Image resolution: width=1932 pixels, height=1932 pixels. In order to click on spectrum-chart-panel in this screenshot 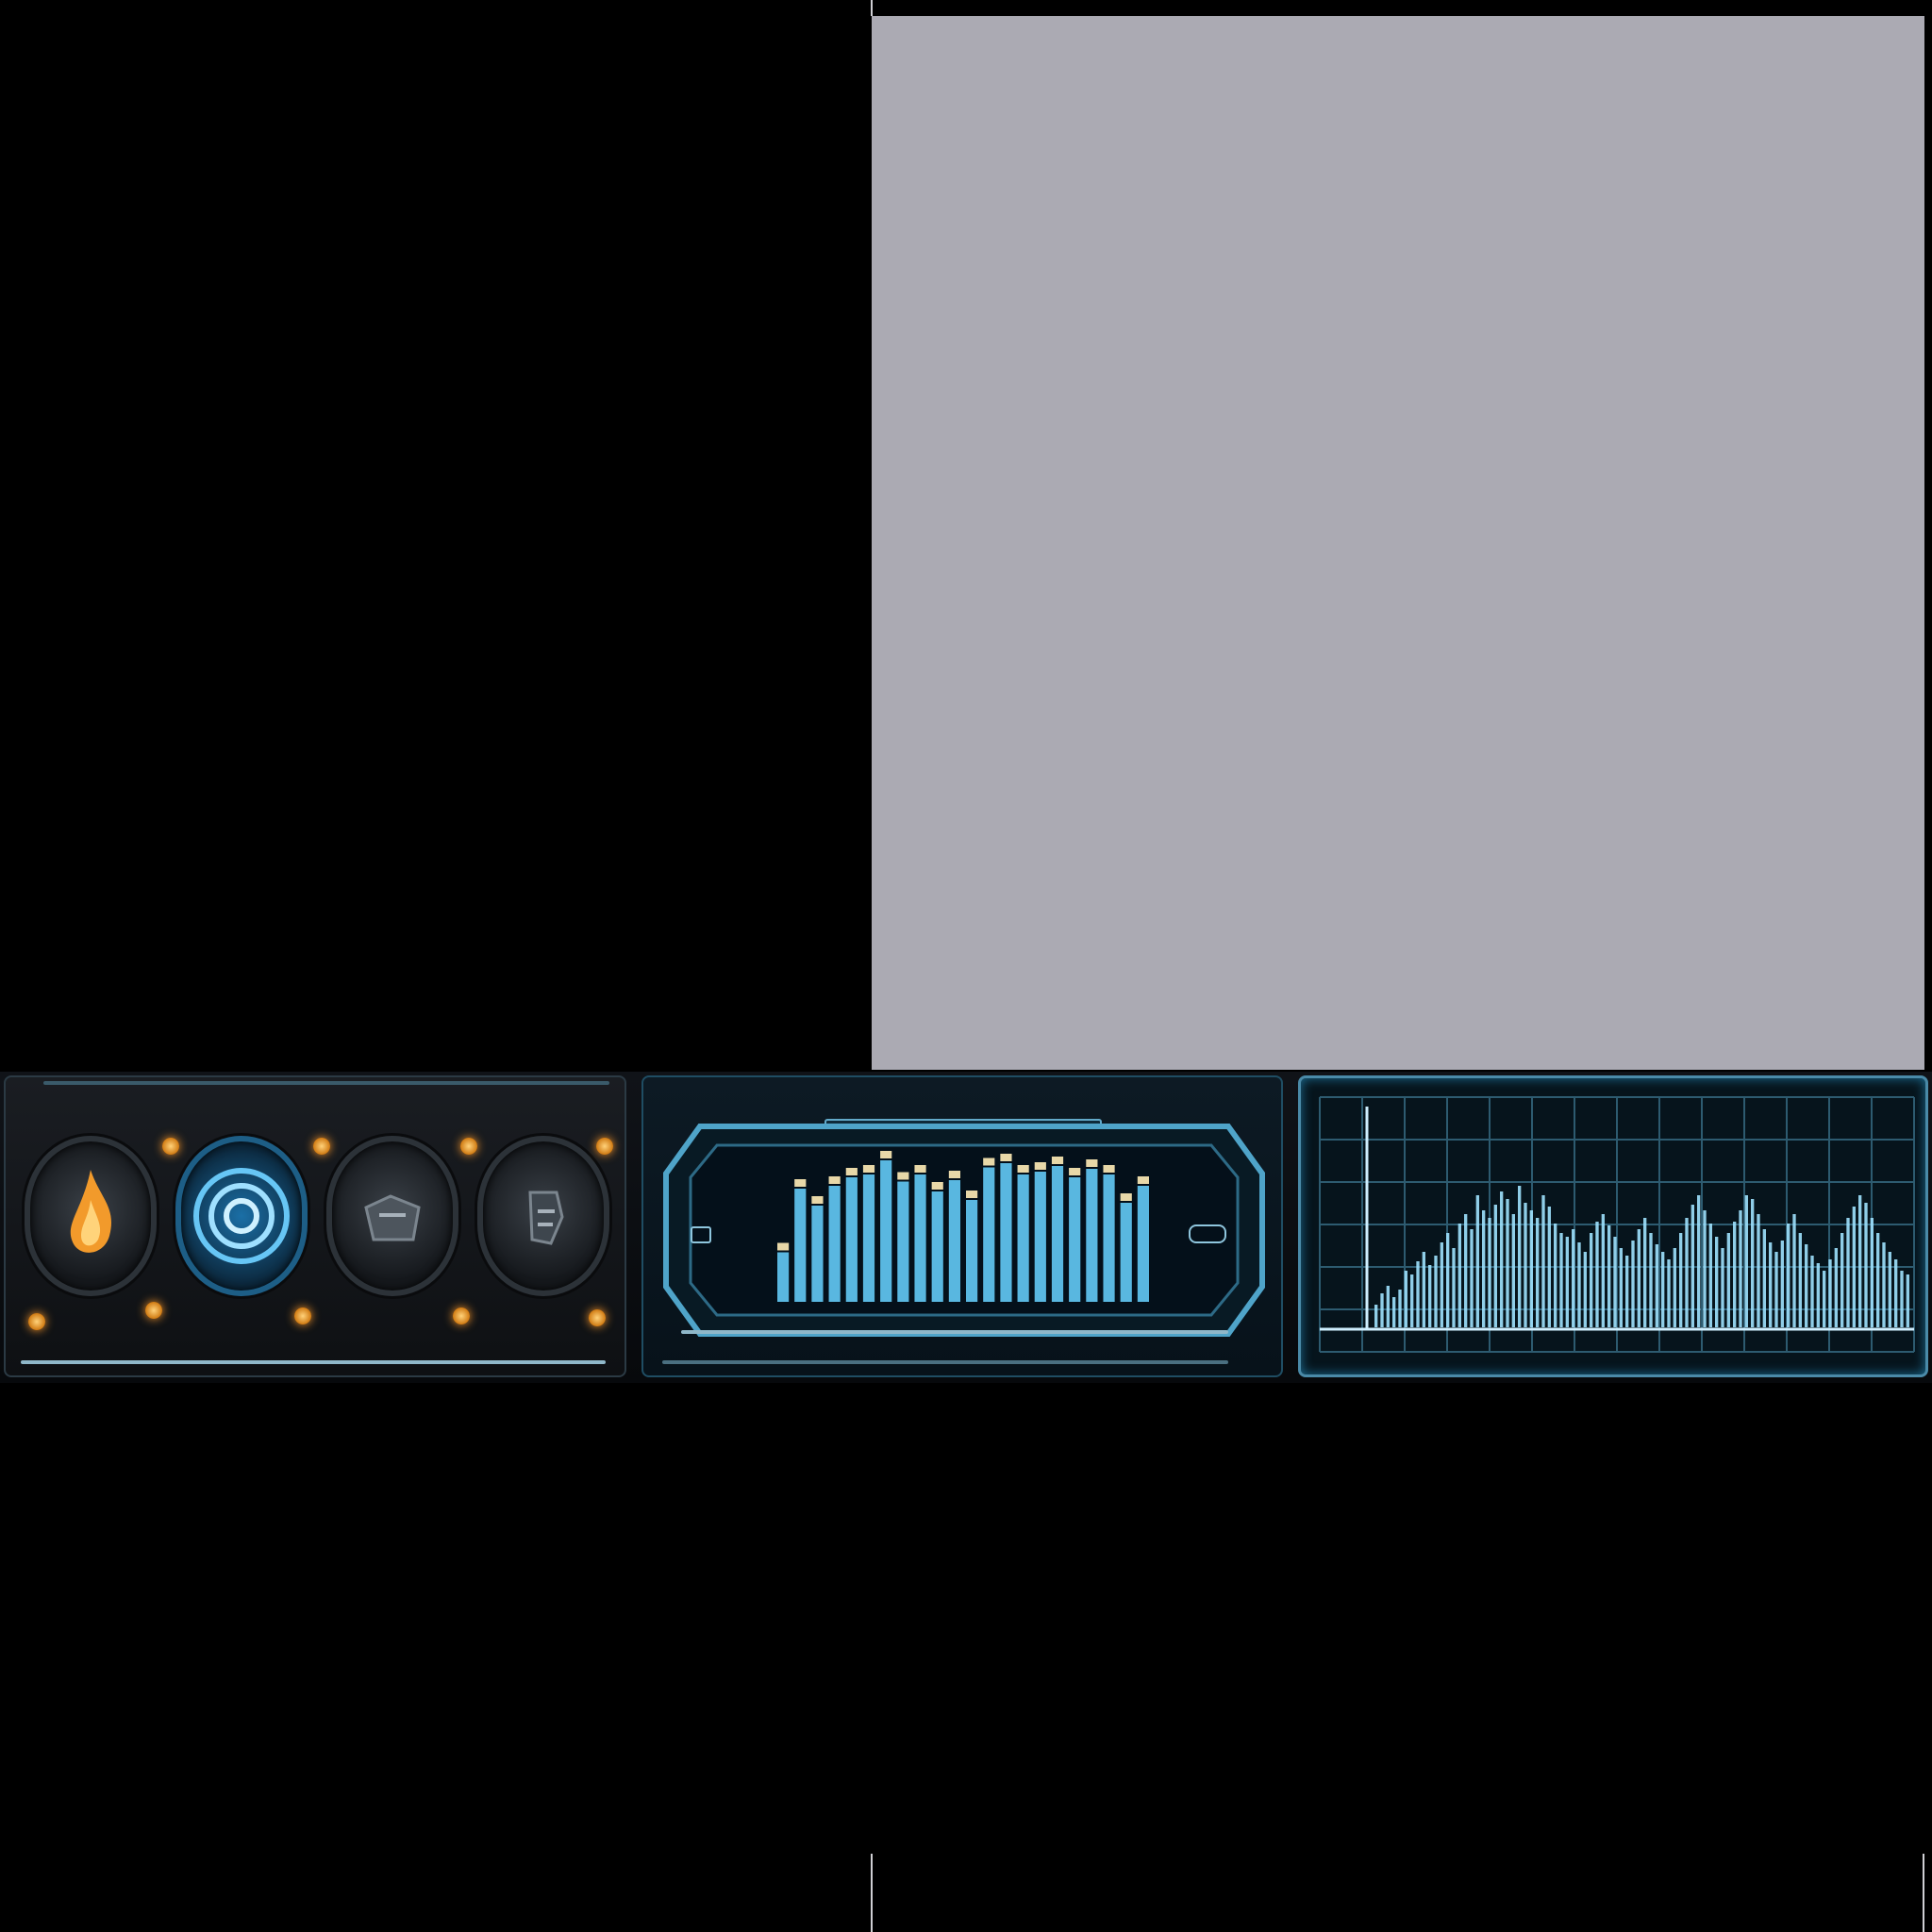, I will do `click(1613, 1226)`.